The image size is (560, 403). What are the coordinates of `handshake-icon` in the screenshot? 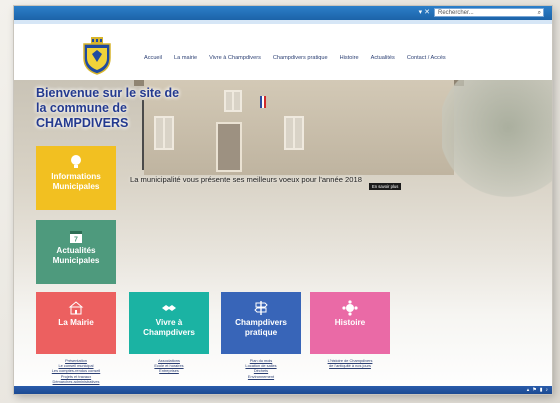 It's located at (169, 308).